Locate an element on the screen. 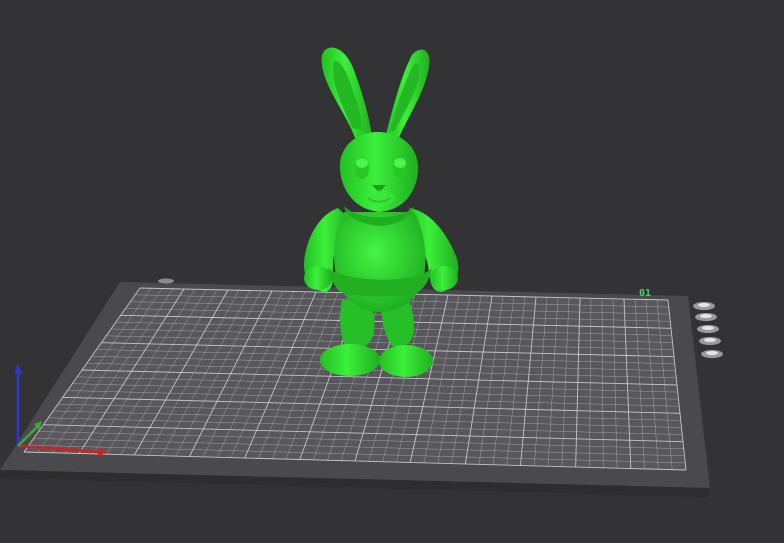 The height and width of the screenshot is (543, 784). plate-number-label: 01 is located at coordinates (645, 293).